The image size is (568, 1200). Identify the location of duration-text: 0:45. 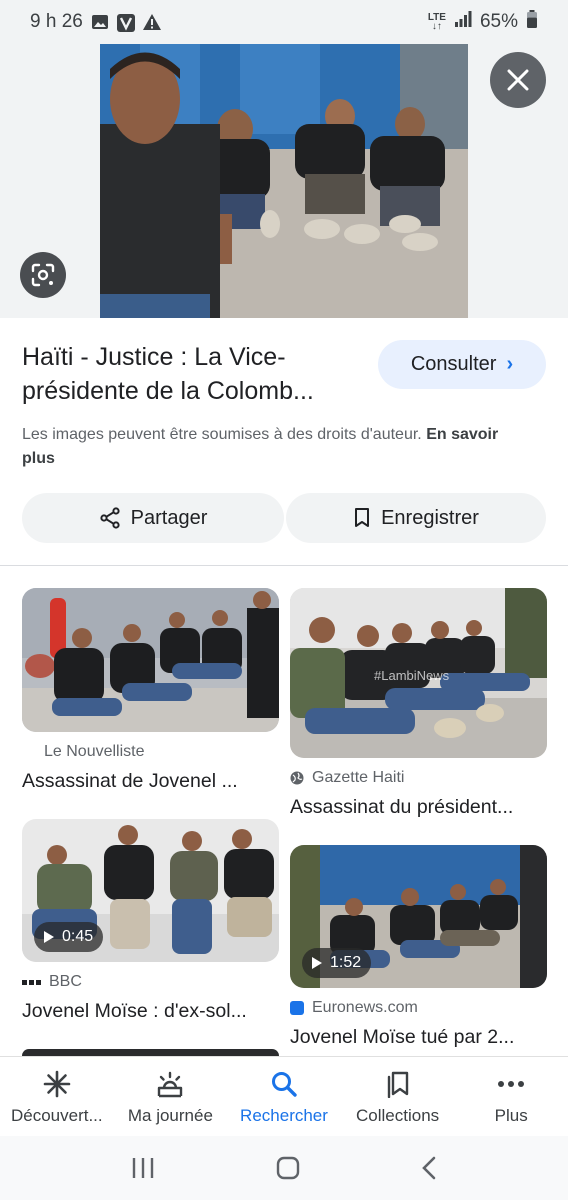
(78, 936).